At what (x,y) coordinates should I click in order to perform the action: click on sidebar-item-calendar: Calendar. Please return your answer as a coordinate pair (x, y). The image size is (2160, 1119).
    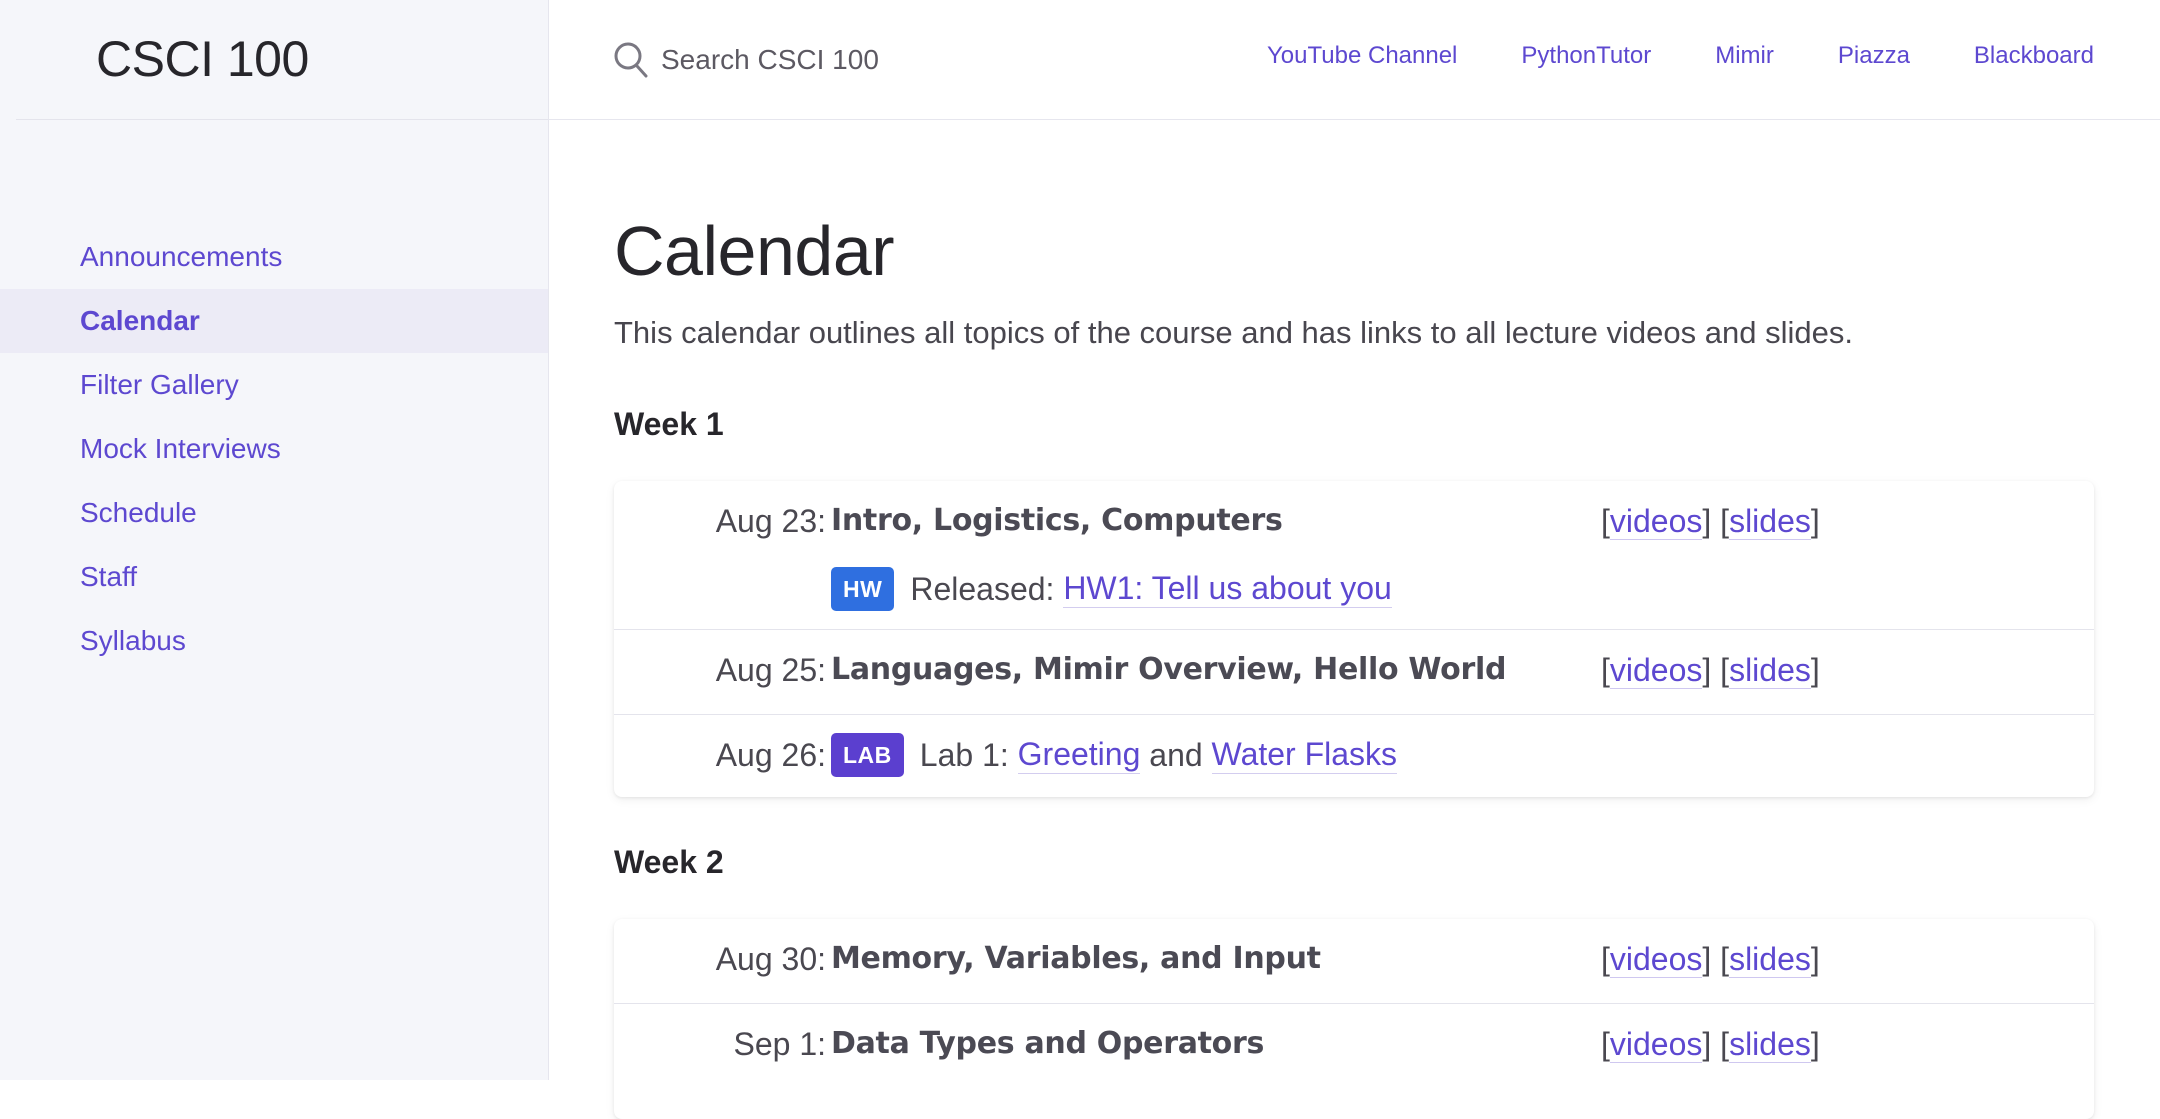
    Looking at the image, I should click on (274, 321).